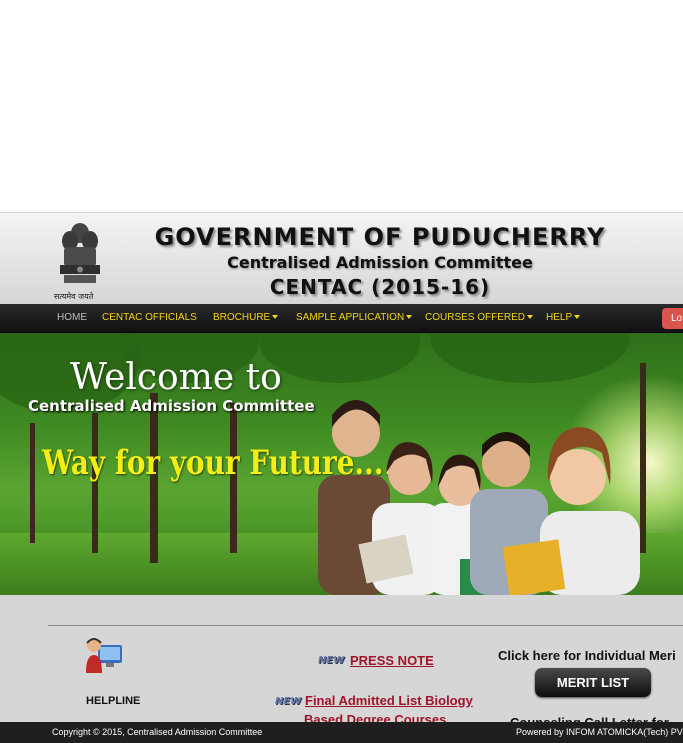  I want to click on nav-courses-offered-label: COURSES OFFERED, so click(475, 317).